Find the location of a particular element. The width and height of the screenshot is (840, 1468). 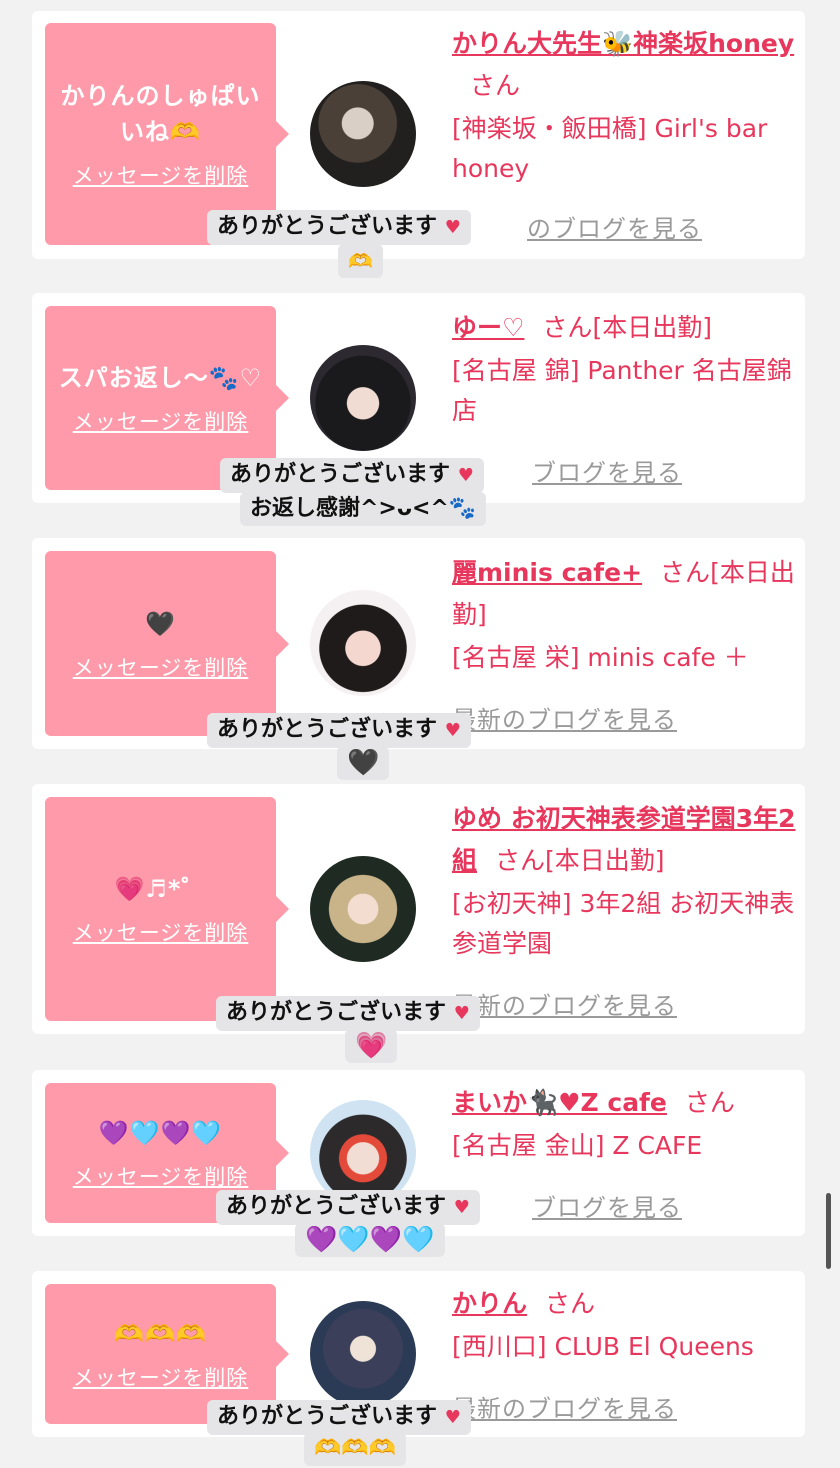

profile-name-link: ゆー♡ is located at coordinates (488, 327).